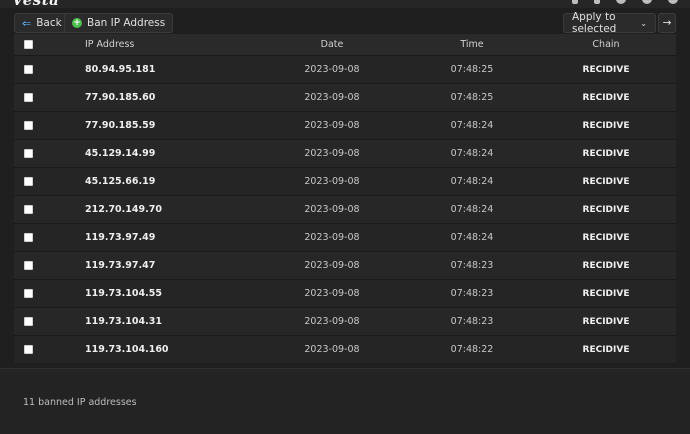 This screenshot has width=690, height=434. I want to click on arrow-right-icon: →, so click(667, 23).